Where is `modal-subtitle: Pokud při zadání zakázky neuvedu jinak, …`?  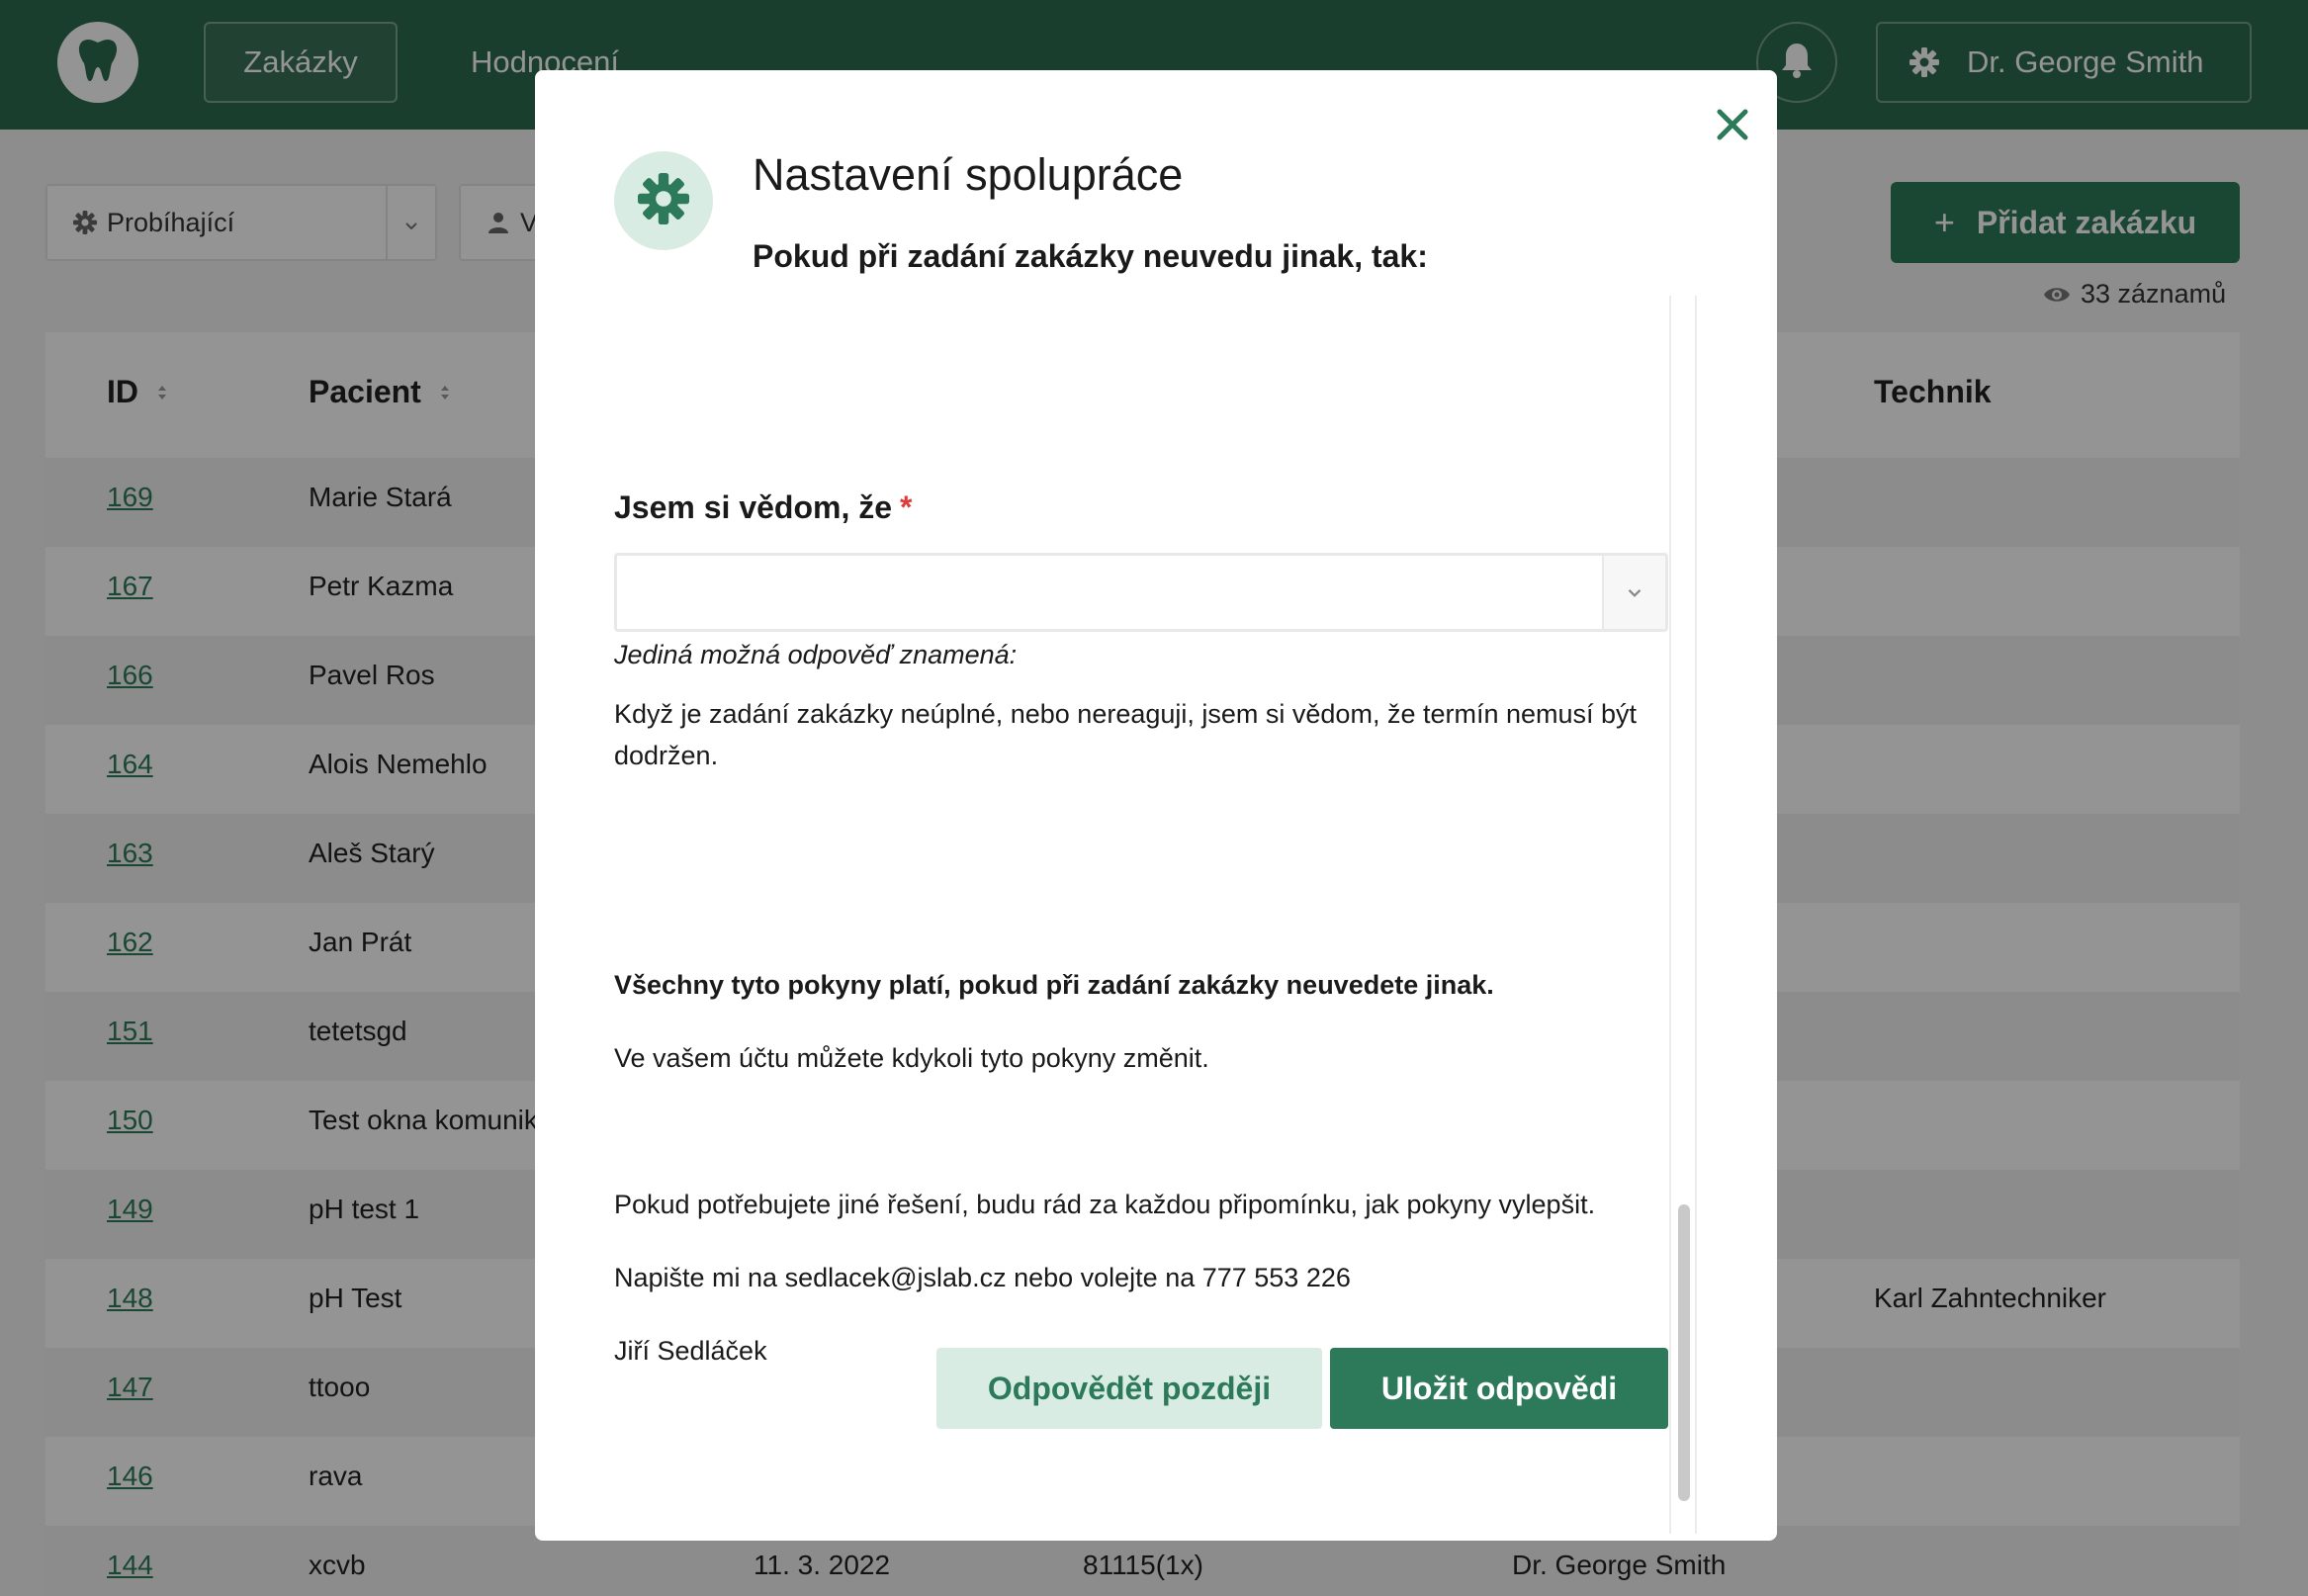 modal-subtitle: Pokud při zadání zakázky neuvedu jinak, … is located at coordinates (1090, 256).